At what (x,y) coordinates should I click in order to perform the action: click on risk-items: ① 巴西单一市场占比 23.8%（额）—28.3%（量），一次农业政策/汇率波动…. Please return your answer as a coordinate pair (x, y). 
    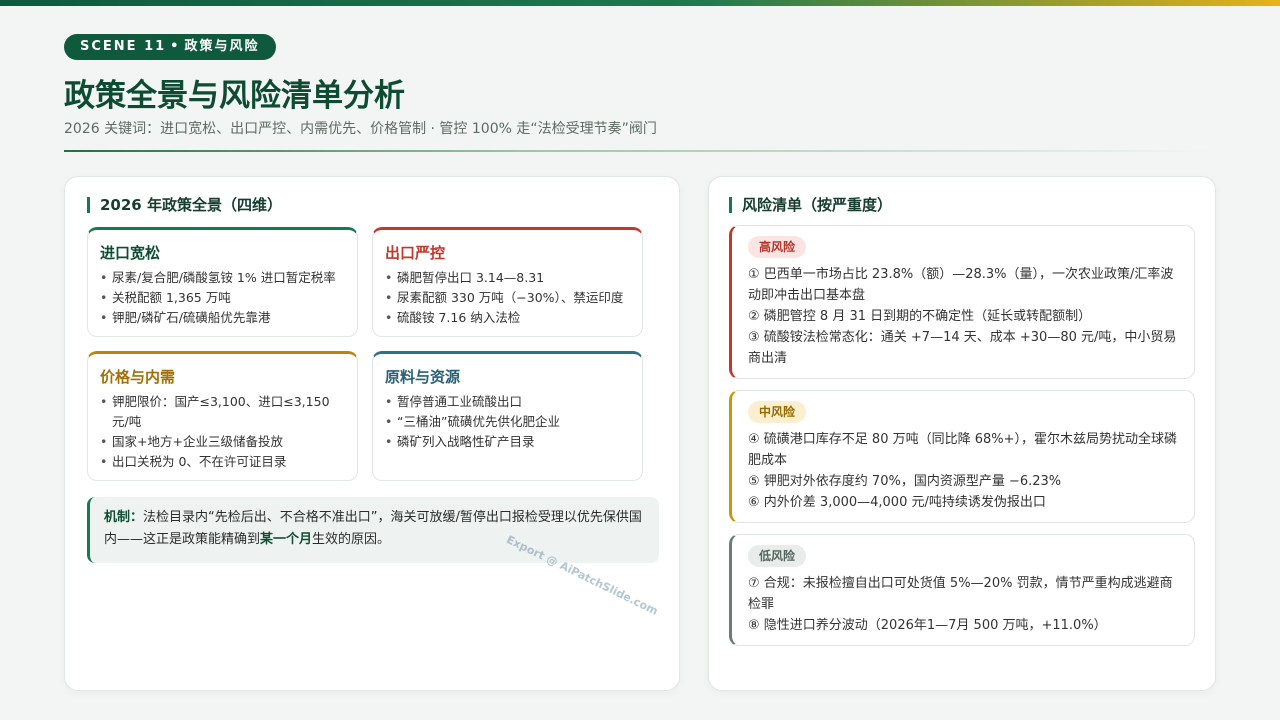
    Looking at the image, I should click on (966, 316).